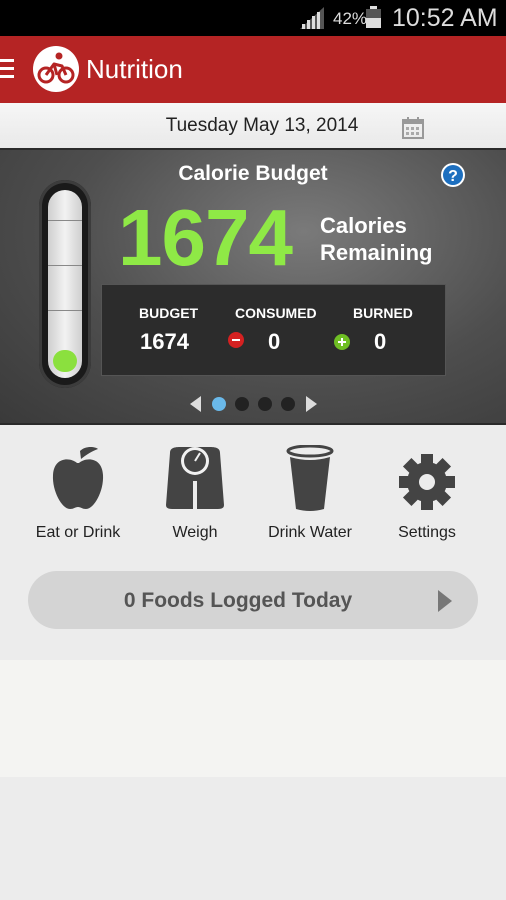 The height and width of the screenshot is (900, 506). Describe the element at coordinates (195, 404) in the screenshot. I see `pager-left-arrow-icon` at that location.